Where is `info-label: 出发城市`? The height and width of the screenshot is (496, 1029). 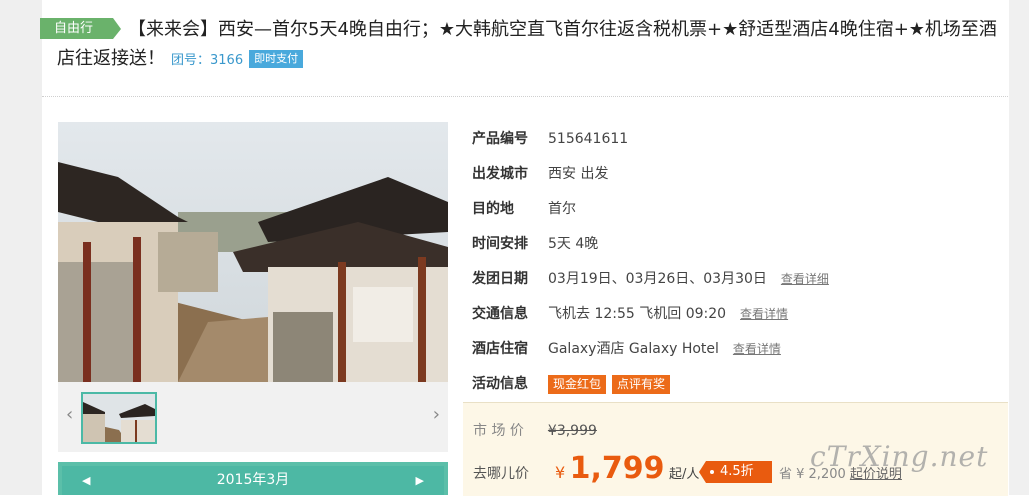
info-label: 出发城市 is located at coordinates (500, 174).